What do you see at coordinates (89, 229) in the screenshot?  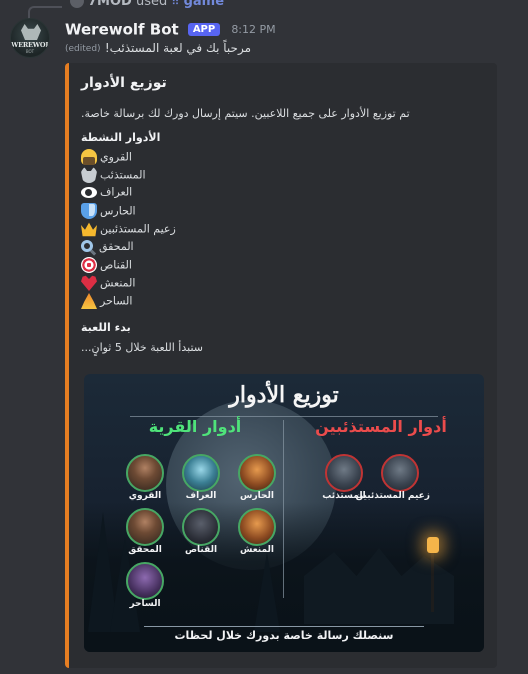 I see `crown-icon` at bounding box center [89, 229].